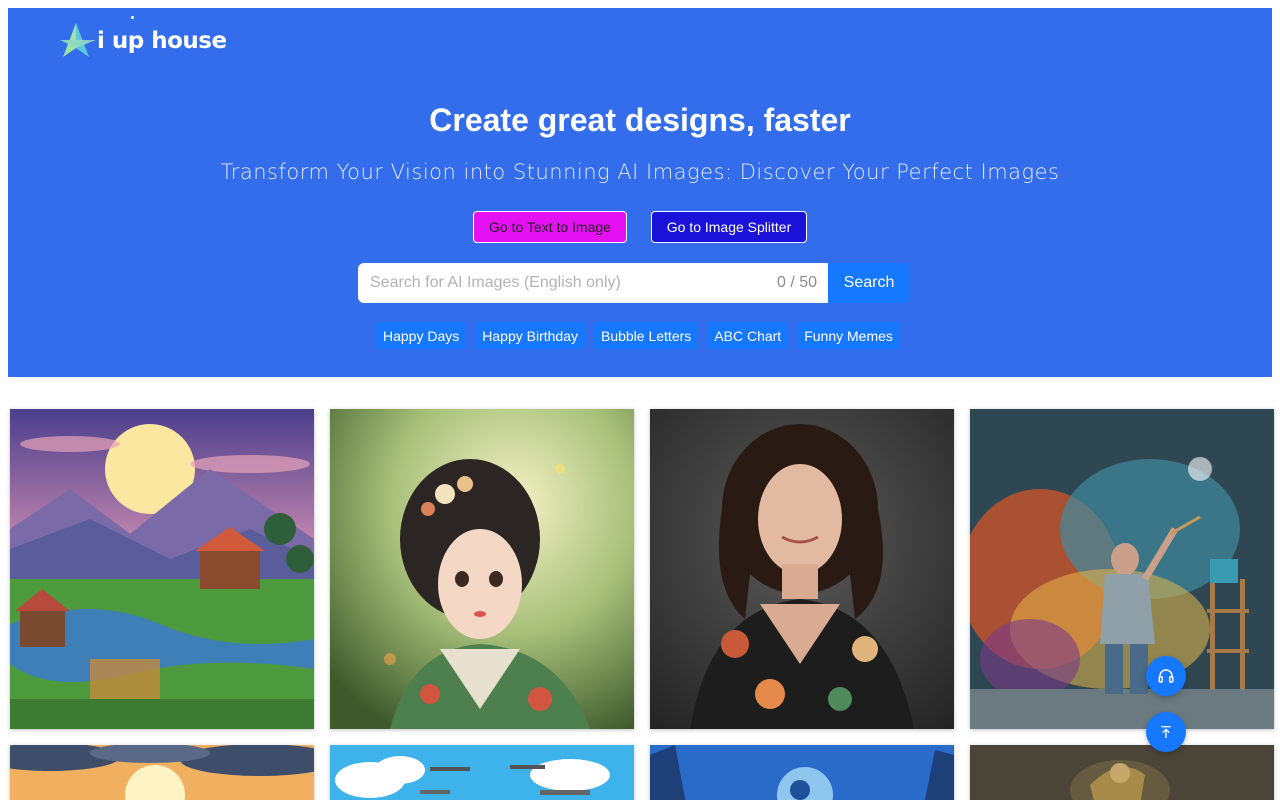  What do you see at coordinates (729, 227) in the screenshot?
I see `image-splitter-button: Go to Image Splitter` at bounding box center [729, 227].